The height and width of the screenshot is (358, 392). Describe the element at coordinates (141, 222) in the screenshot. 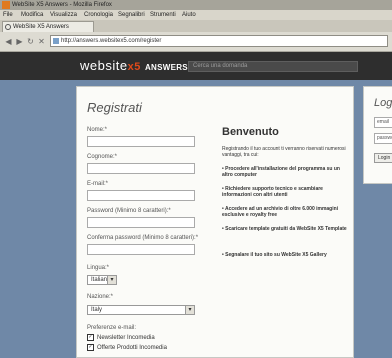

I see `password-input` at that location.